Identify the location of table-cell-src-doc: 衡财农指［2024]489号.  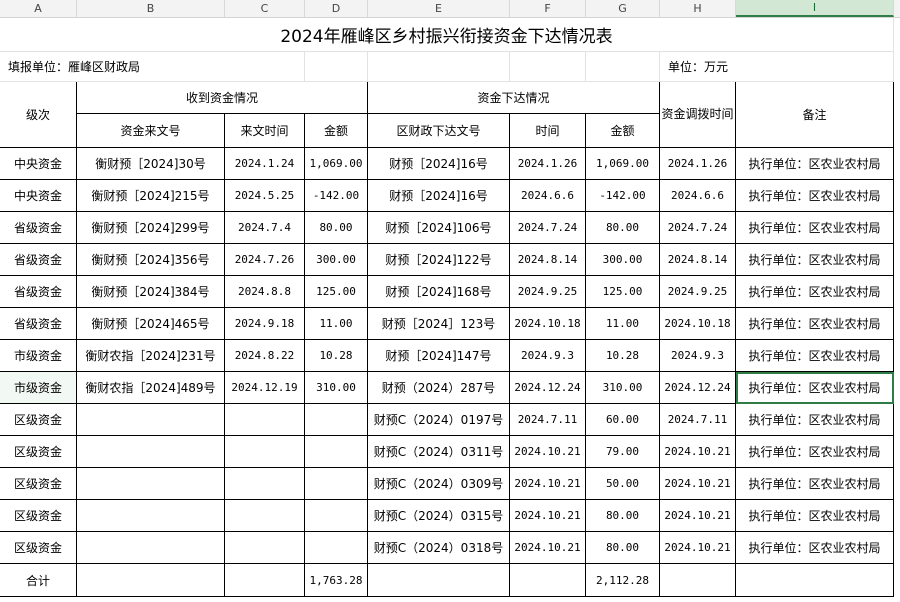
(151, 388).